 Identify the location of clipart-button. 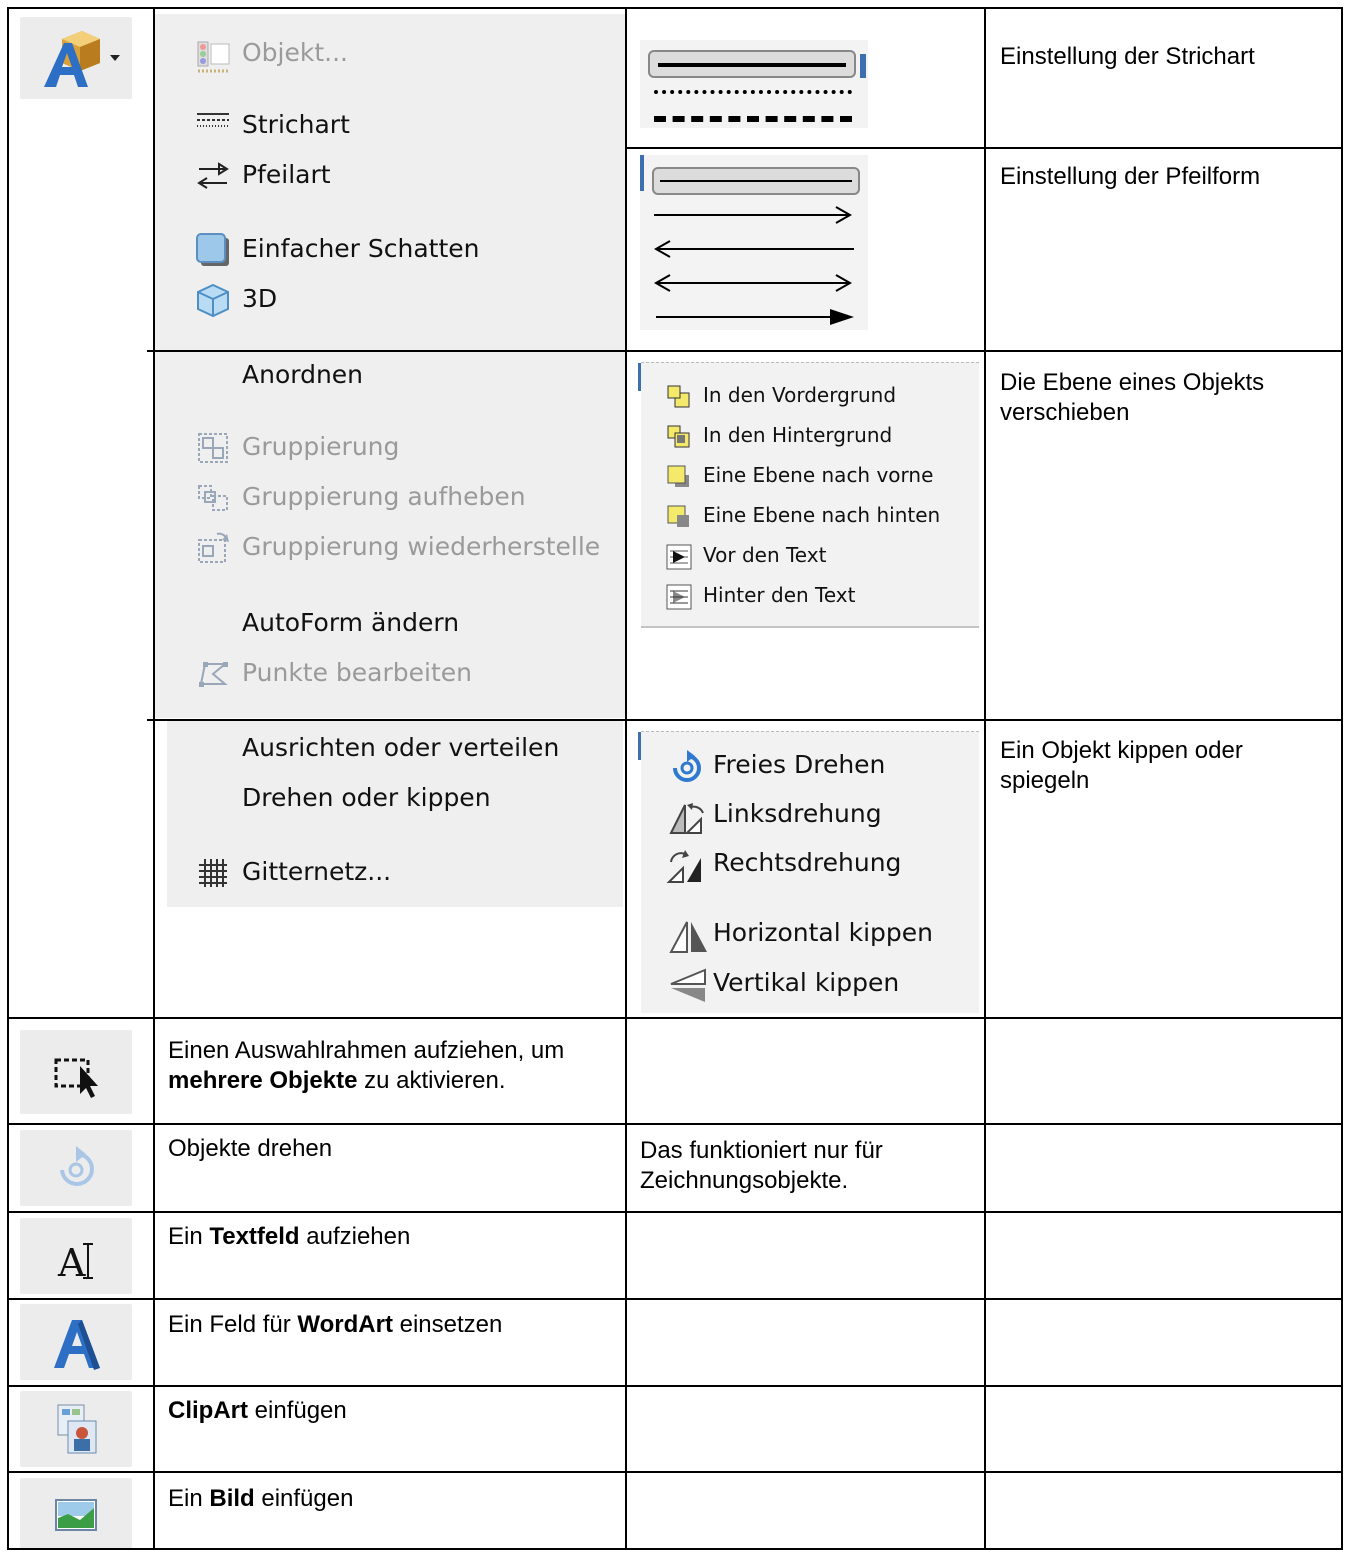
(76, 1429).